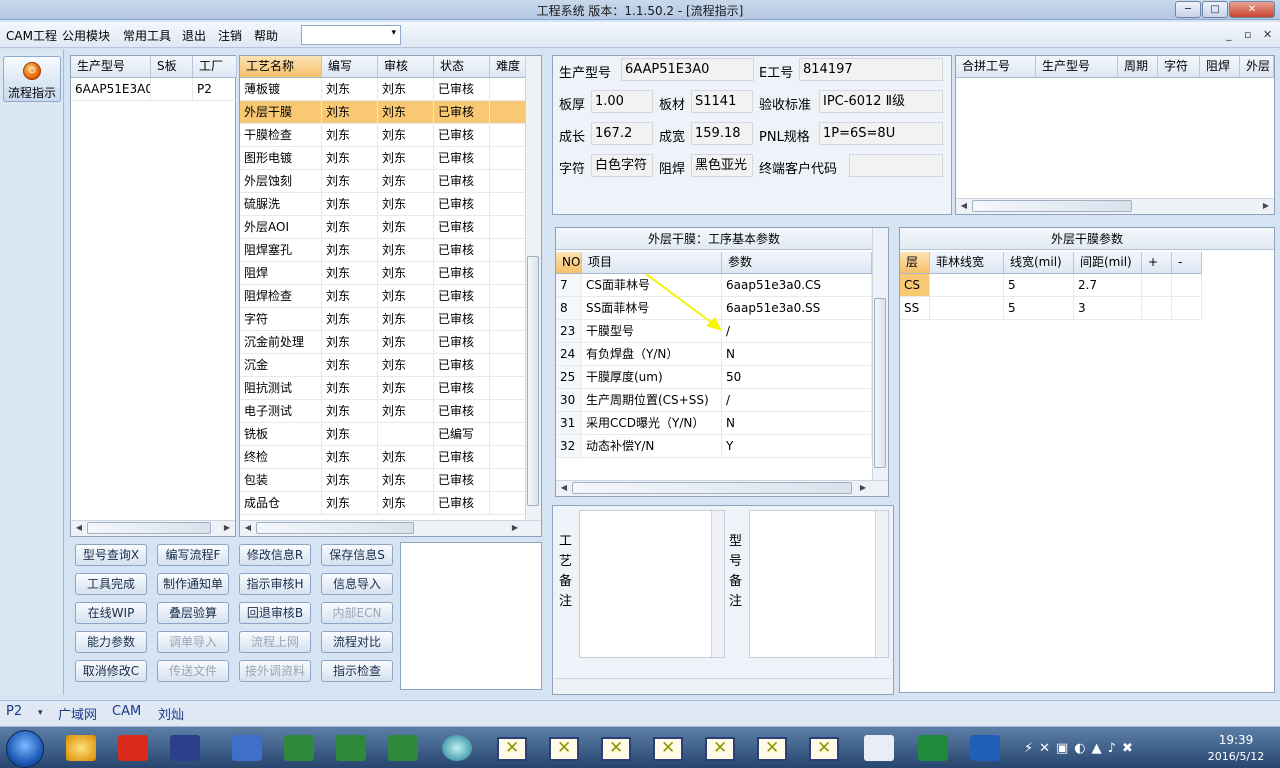  What do you see at coordinates (357, 642) in the screenshot?
I see `action-button: 流程对比` at bounding box center [357, 642].